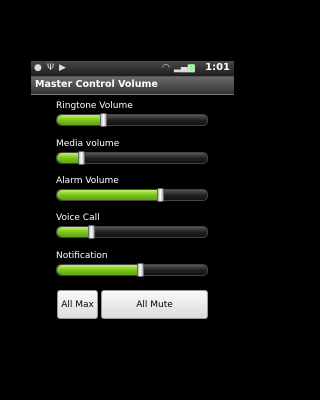 The width and height of the screenshot is (320, 400). Describe the element at coordinates (87, 181) in the screenshot. I see `alarm-label: Alarm Volume` at that location.